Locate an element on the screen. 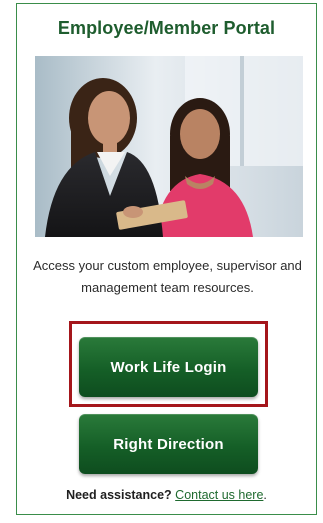 The image size is (323, 523). right-direction-button: Right Direction is located at coordinates (168, 444).